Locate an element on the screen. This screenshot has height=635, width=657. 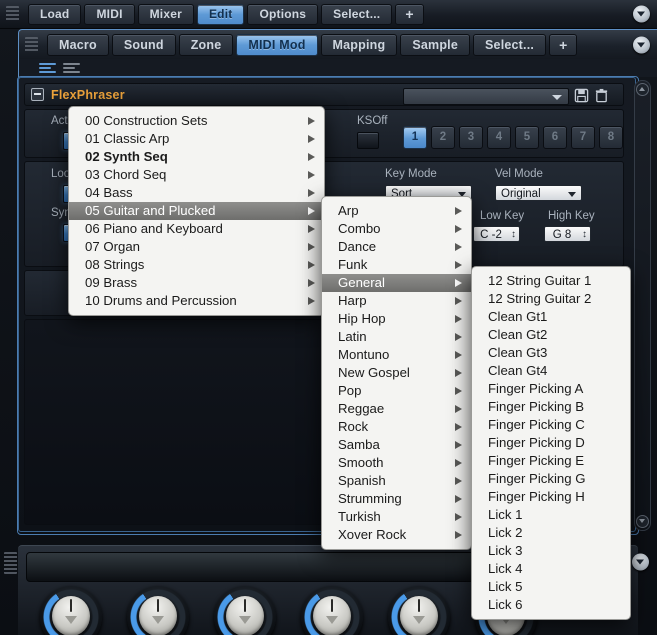
preset-menu-item: Lick 1 is located at coordinates (551, 515).